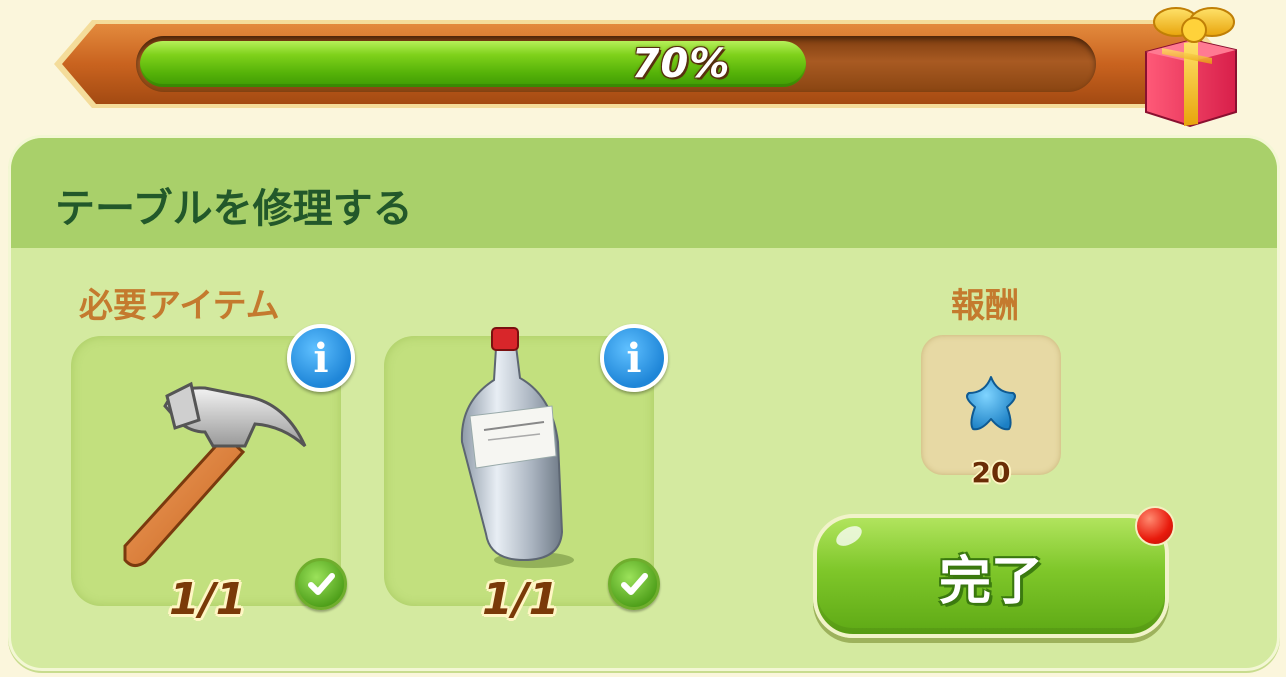 This screenshot has height=677, width=1286. I want to click on notification-dot, so click(1155, 526).